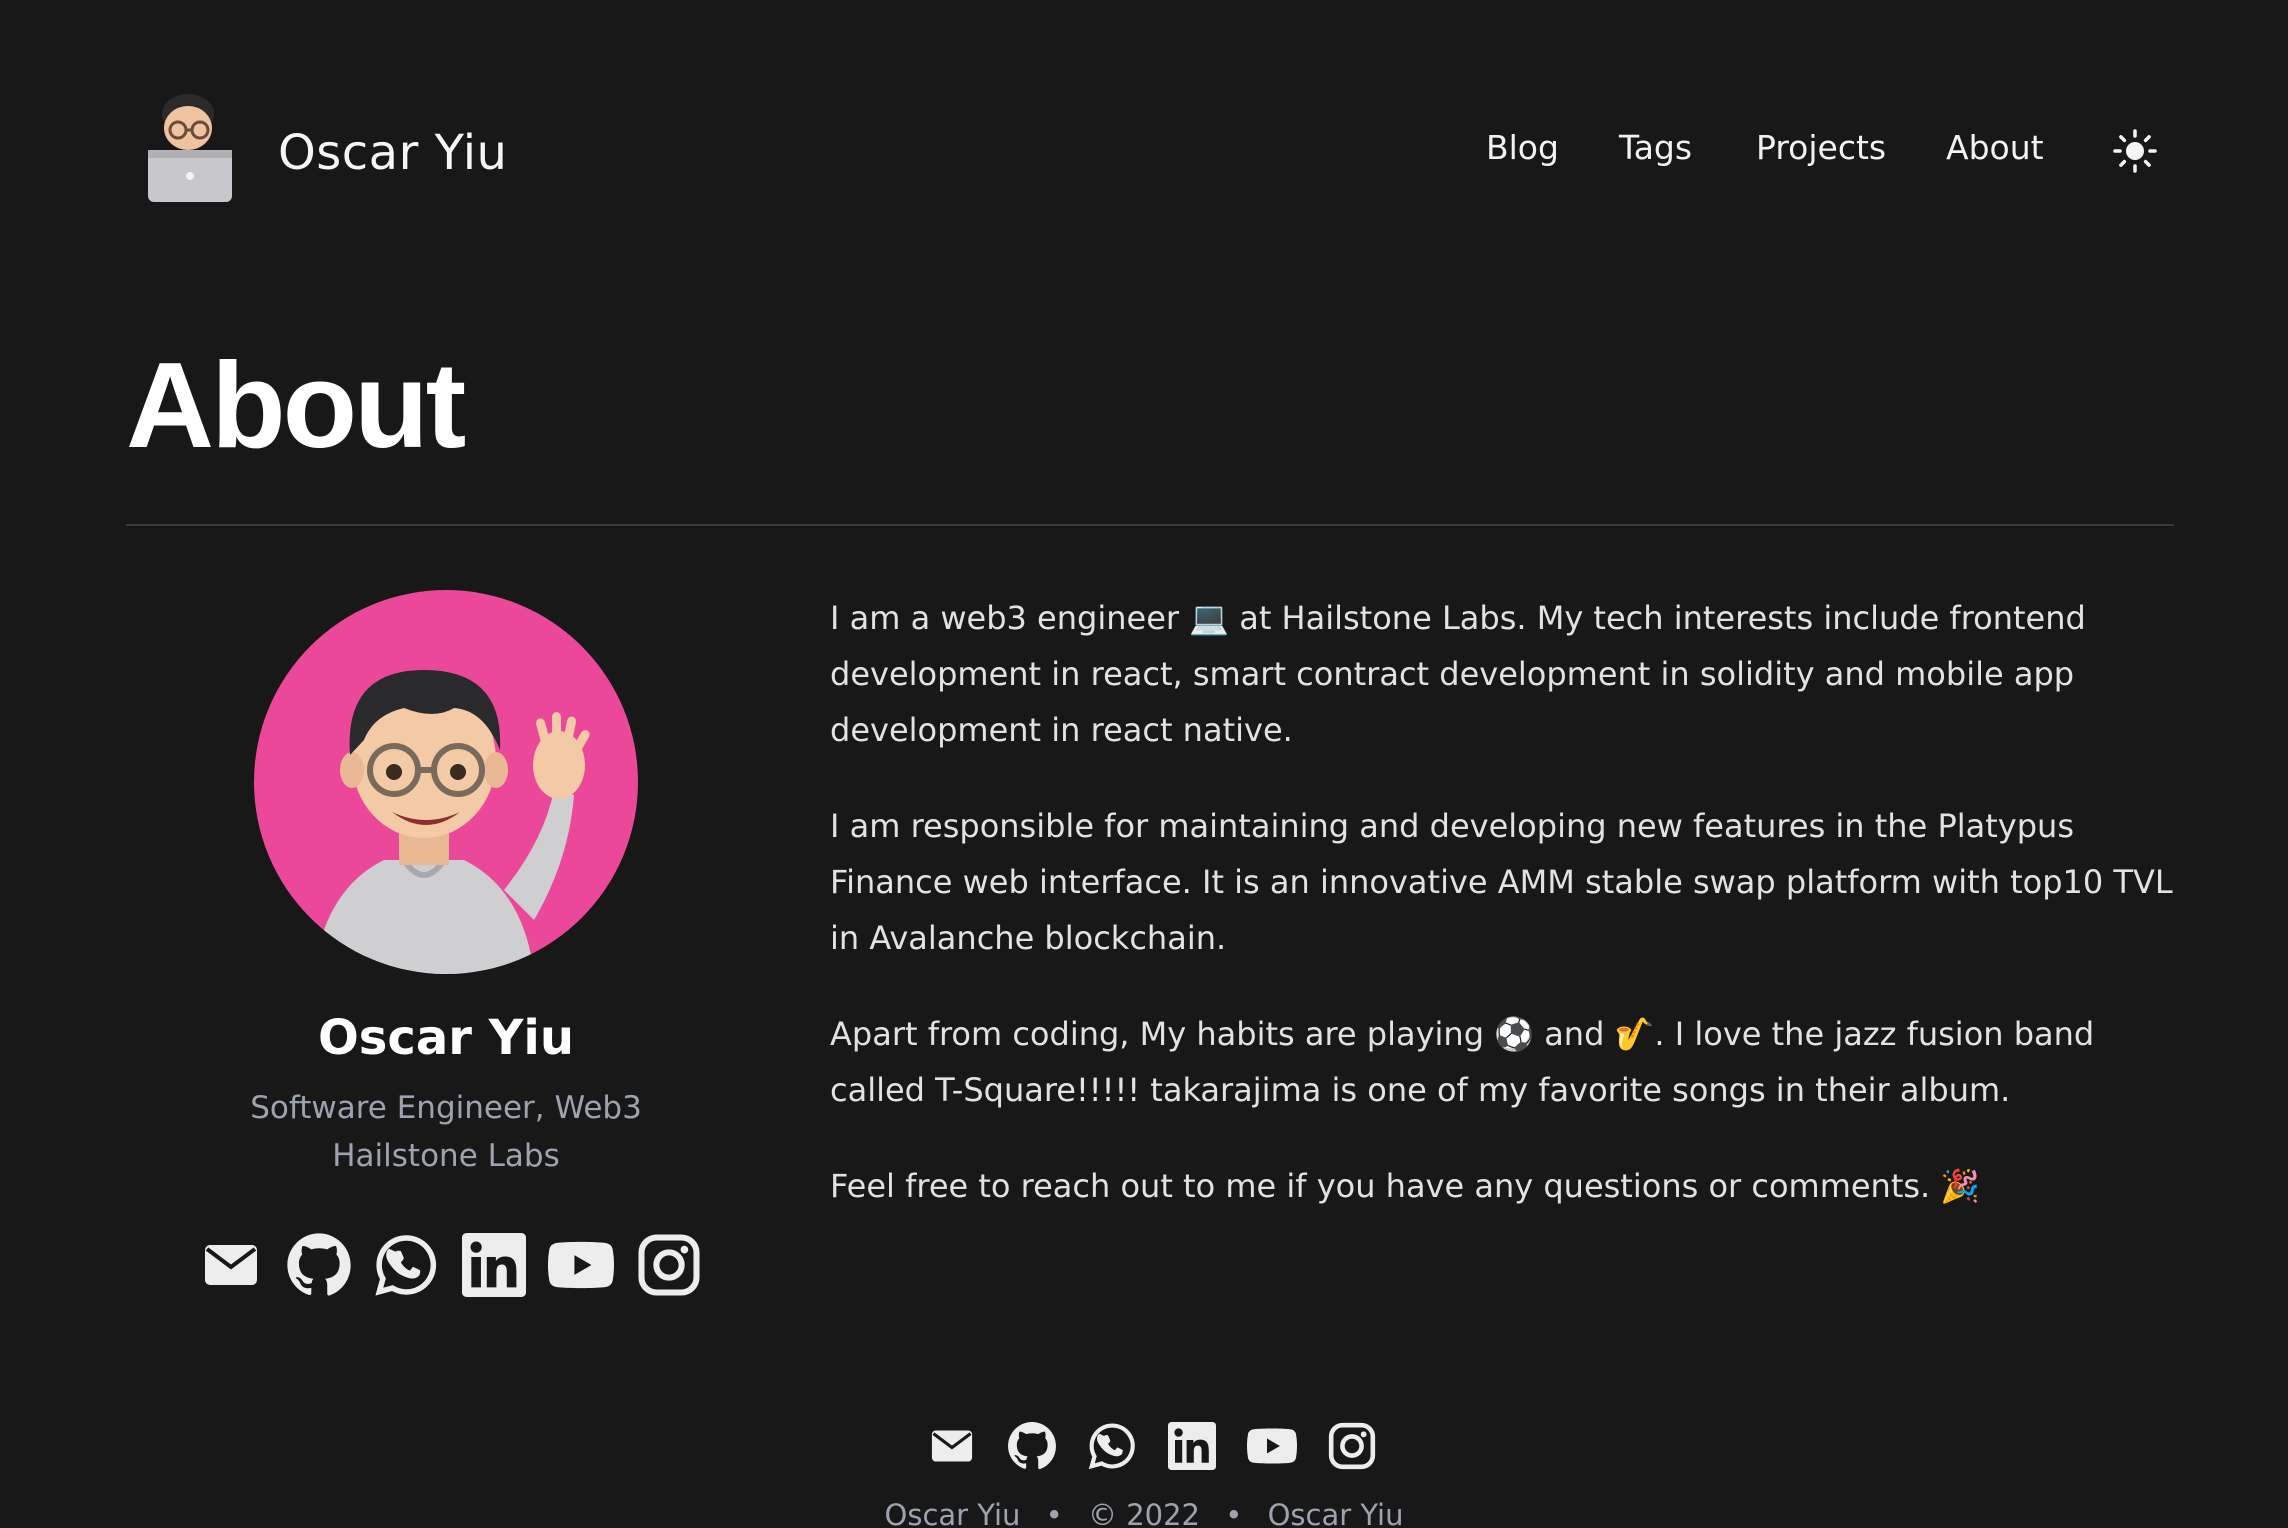 Image resolution: width=2288 pixels, height=1528 pixels. What do you see at coordinates (1144, 158) in the screenshot?
I see `main-nav: Blog Tags Projects About` at bounding box center [1144, 158].